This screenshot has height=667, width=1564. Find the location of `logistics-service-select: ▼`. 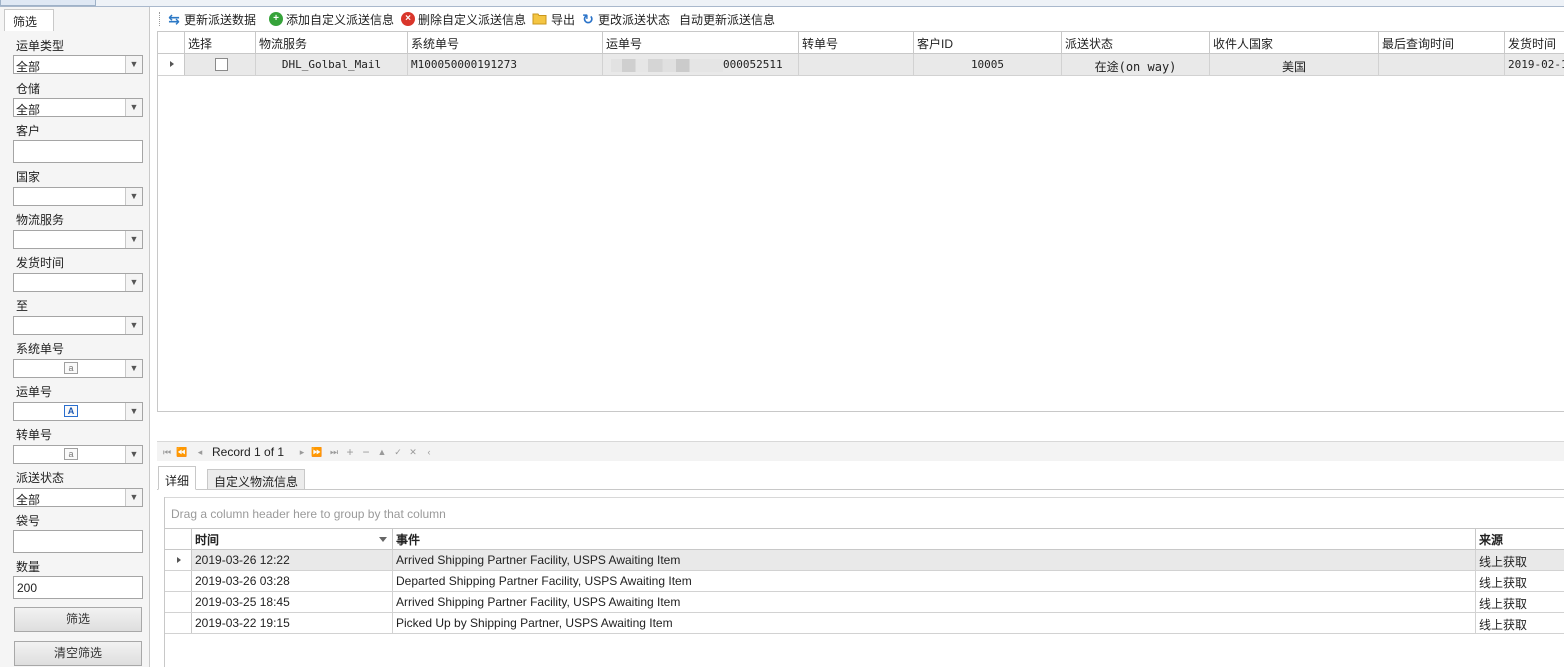

logistics-service-select: ▼ is located at coordinates (78, 239).